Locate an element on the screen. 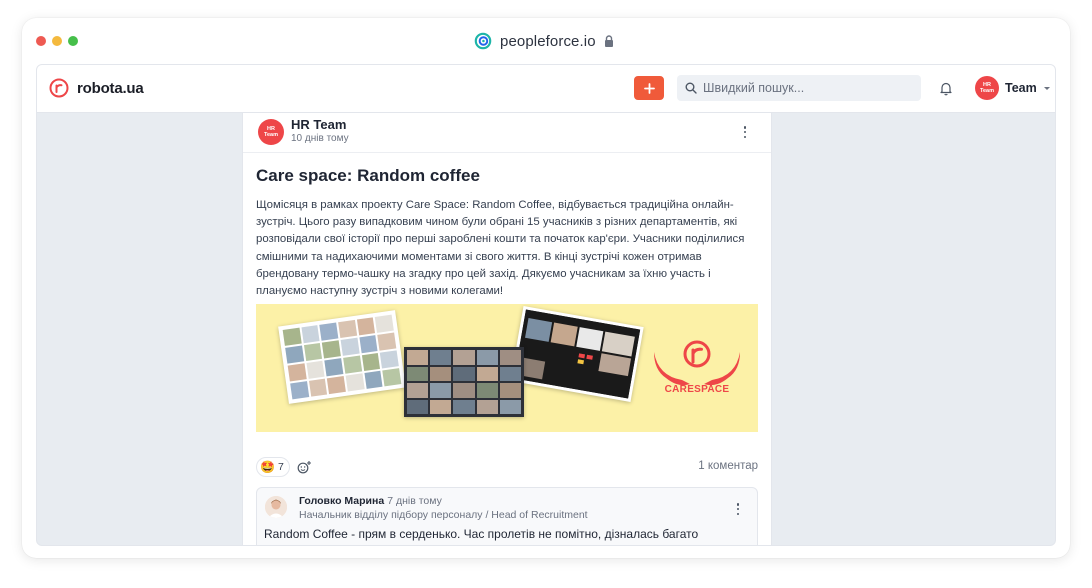 This screenshot has width=1092, height=588. post-more-options-icon is located at coordinates (745, 132).